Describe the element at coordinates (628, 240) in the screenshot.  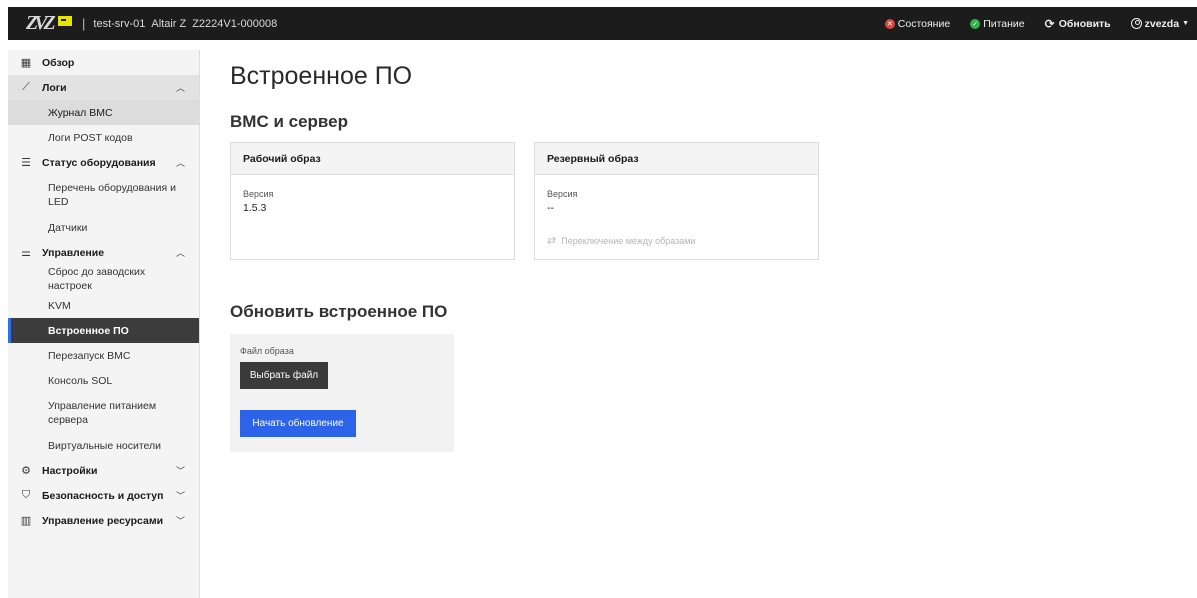
I see `switch-images-label: Переключение между образами` at that location.